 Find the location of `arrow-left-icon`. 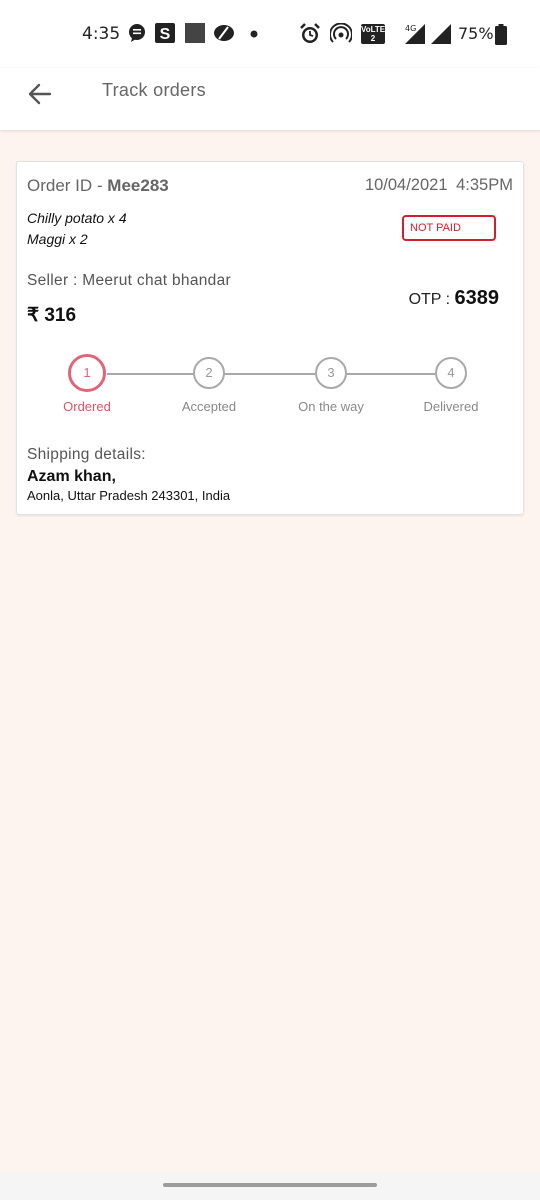

arrow-left-icon is located at coordinates (40, 94).